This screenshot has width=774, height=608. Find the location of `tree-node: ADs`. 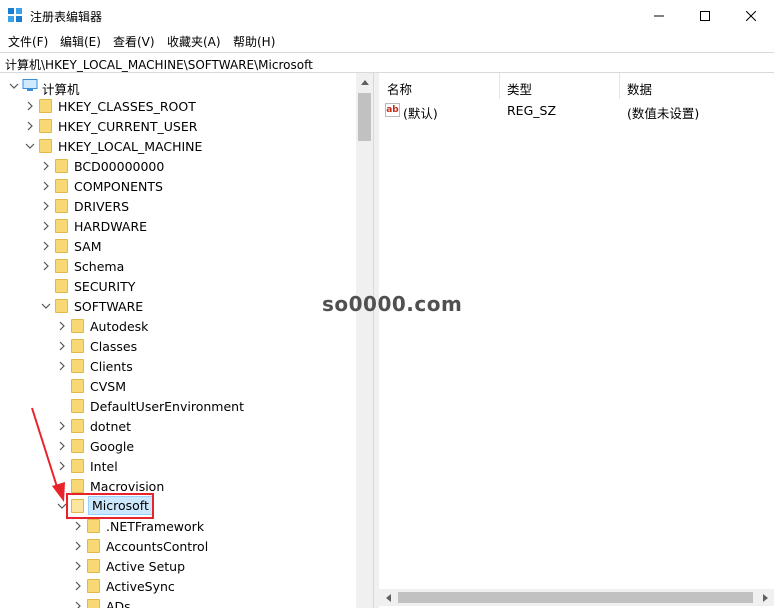

tree-node: ADs is located at coordinates (178, 602).